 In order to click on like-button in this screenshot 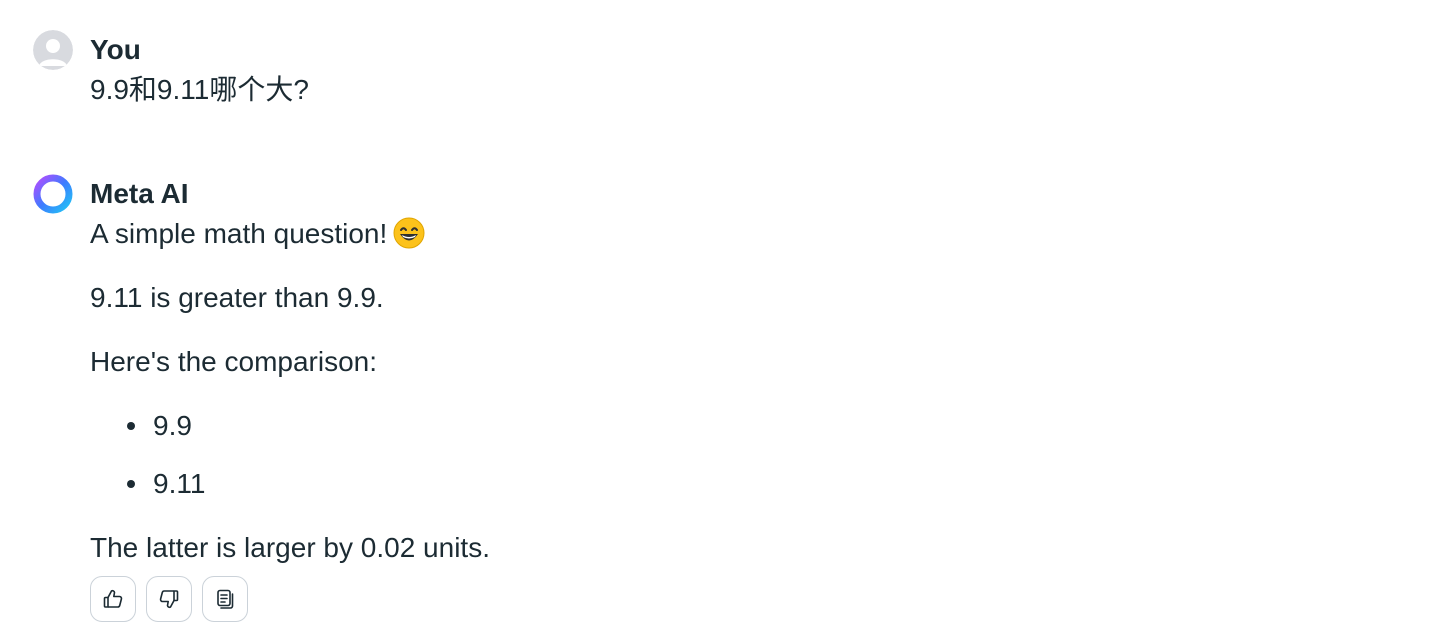, I will do `click(113, 599)`.